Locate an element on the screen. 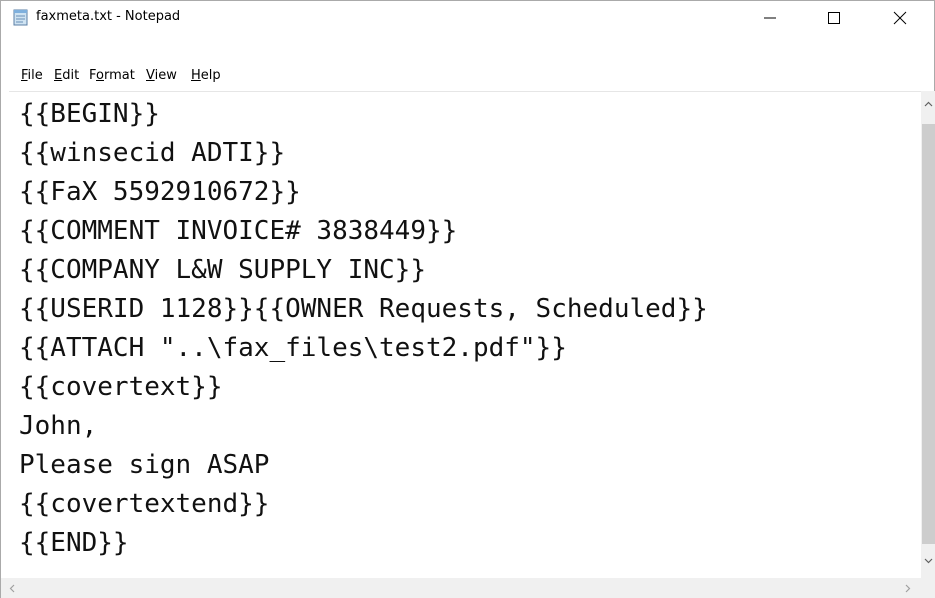  scroll-down-button is located at coordinates (928, 561).